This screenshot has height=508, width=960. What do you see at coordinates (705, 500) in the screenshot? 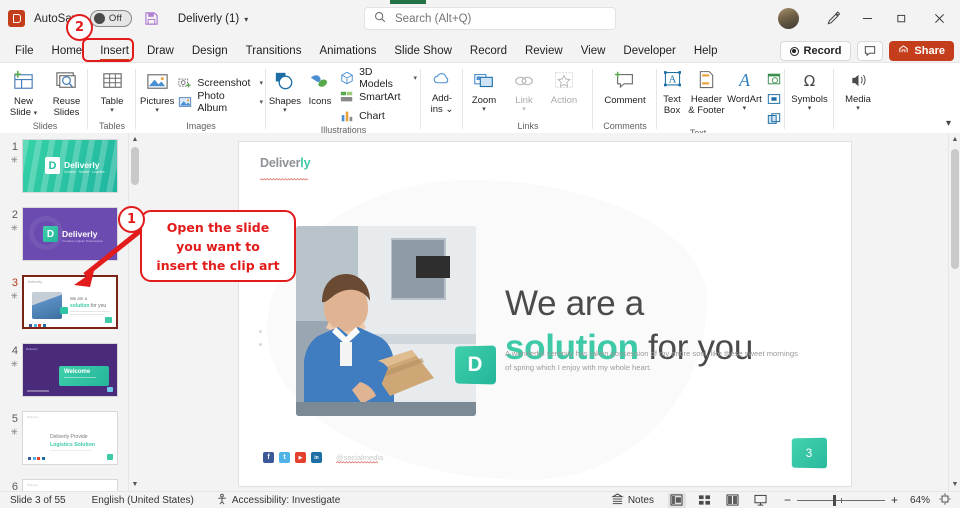
I see `slide-sorter-button` at bounding box center [705, 500].